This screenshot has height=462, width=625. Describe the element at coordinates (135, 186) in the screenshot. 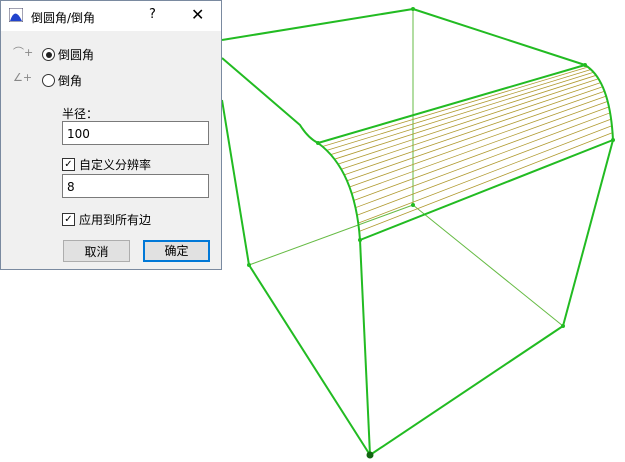

I see `resolution-input: 8` at that location.